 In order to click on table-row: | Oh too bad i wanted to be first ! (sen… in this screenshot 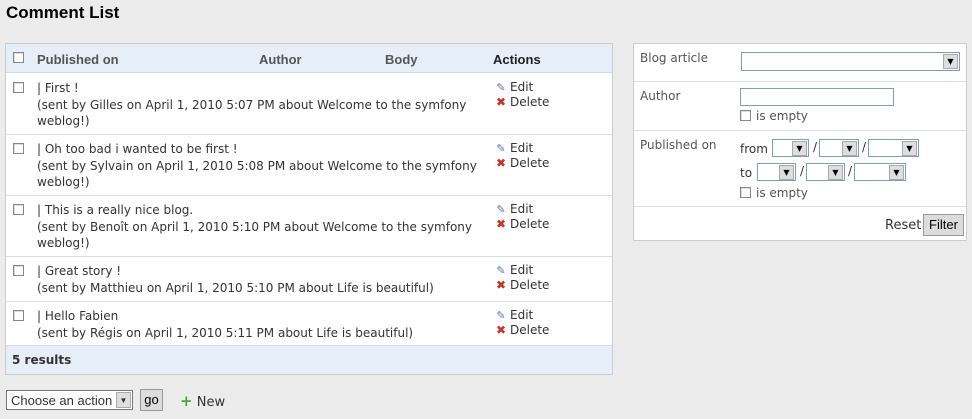, I will do `click(309, 165)`.